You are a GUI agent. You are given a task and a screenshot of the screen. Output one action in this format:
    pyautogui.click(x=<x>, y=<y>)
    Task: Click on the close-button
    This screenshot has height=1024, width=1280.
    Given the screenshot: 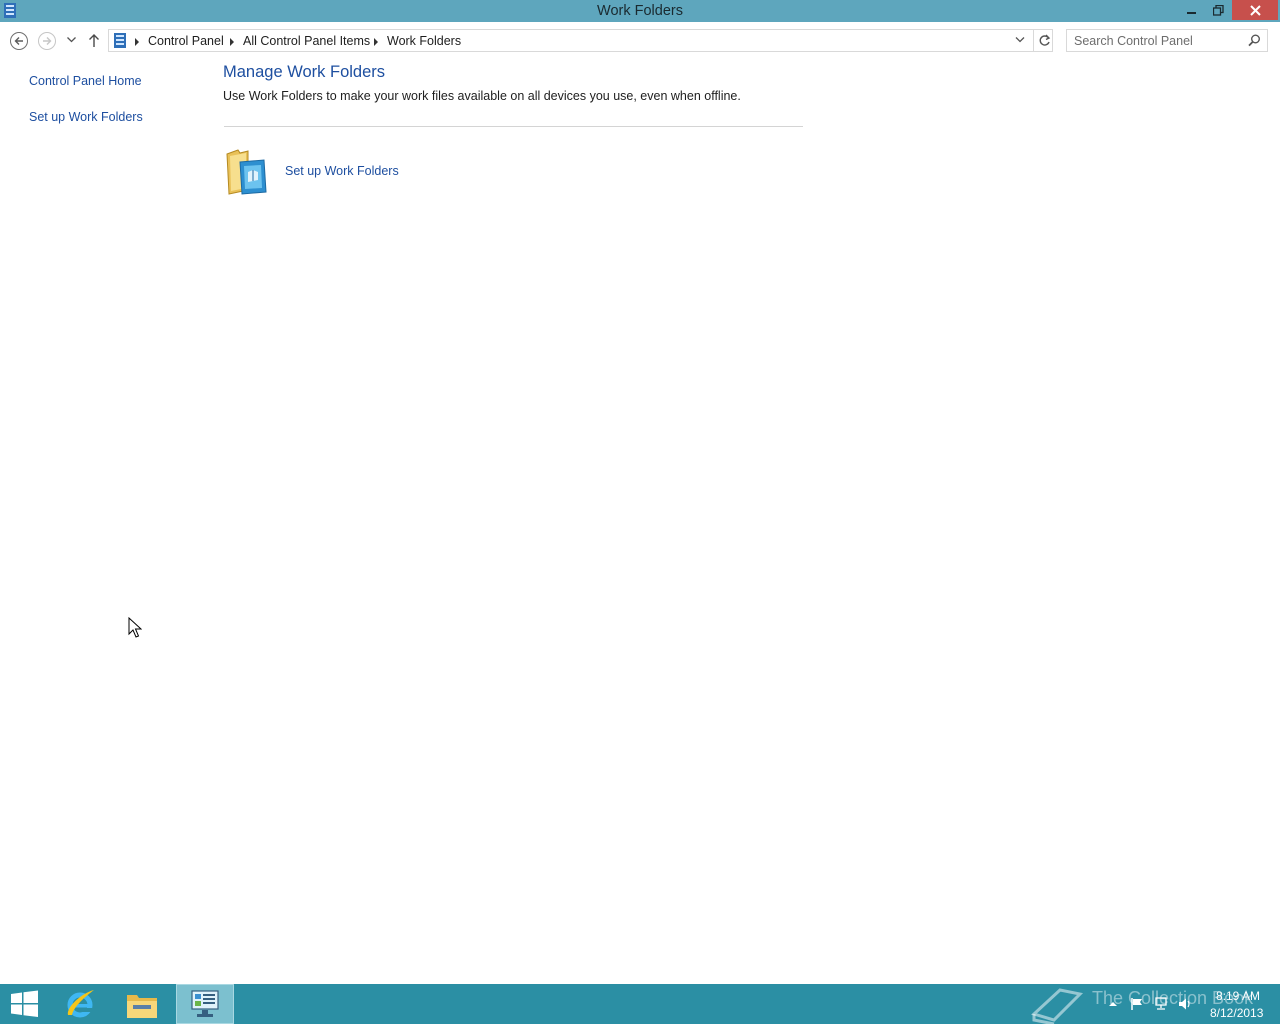 What is the action you would take?
    pyautogui.click(x=1255, y=10)
    